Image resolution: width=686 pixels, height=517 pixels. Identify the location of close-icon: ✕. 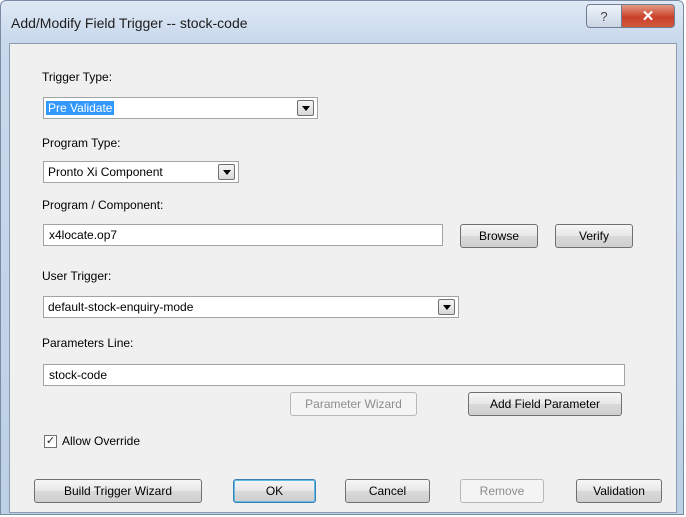
(648, 16).